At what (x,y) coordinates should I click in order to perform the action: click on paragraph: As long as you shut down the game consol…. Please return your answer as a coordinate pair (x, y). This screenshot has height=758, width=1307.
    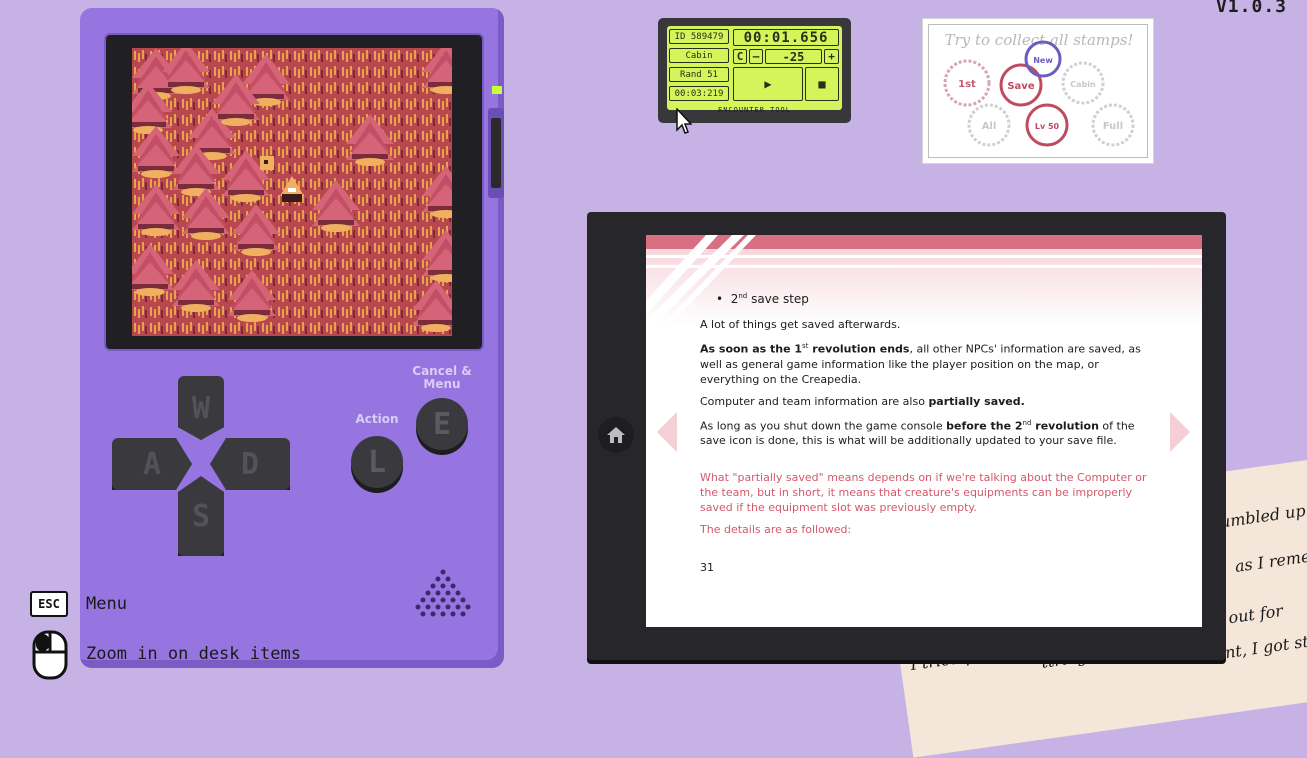
    Looking at the image, I should click on (917, 433).